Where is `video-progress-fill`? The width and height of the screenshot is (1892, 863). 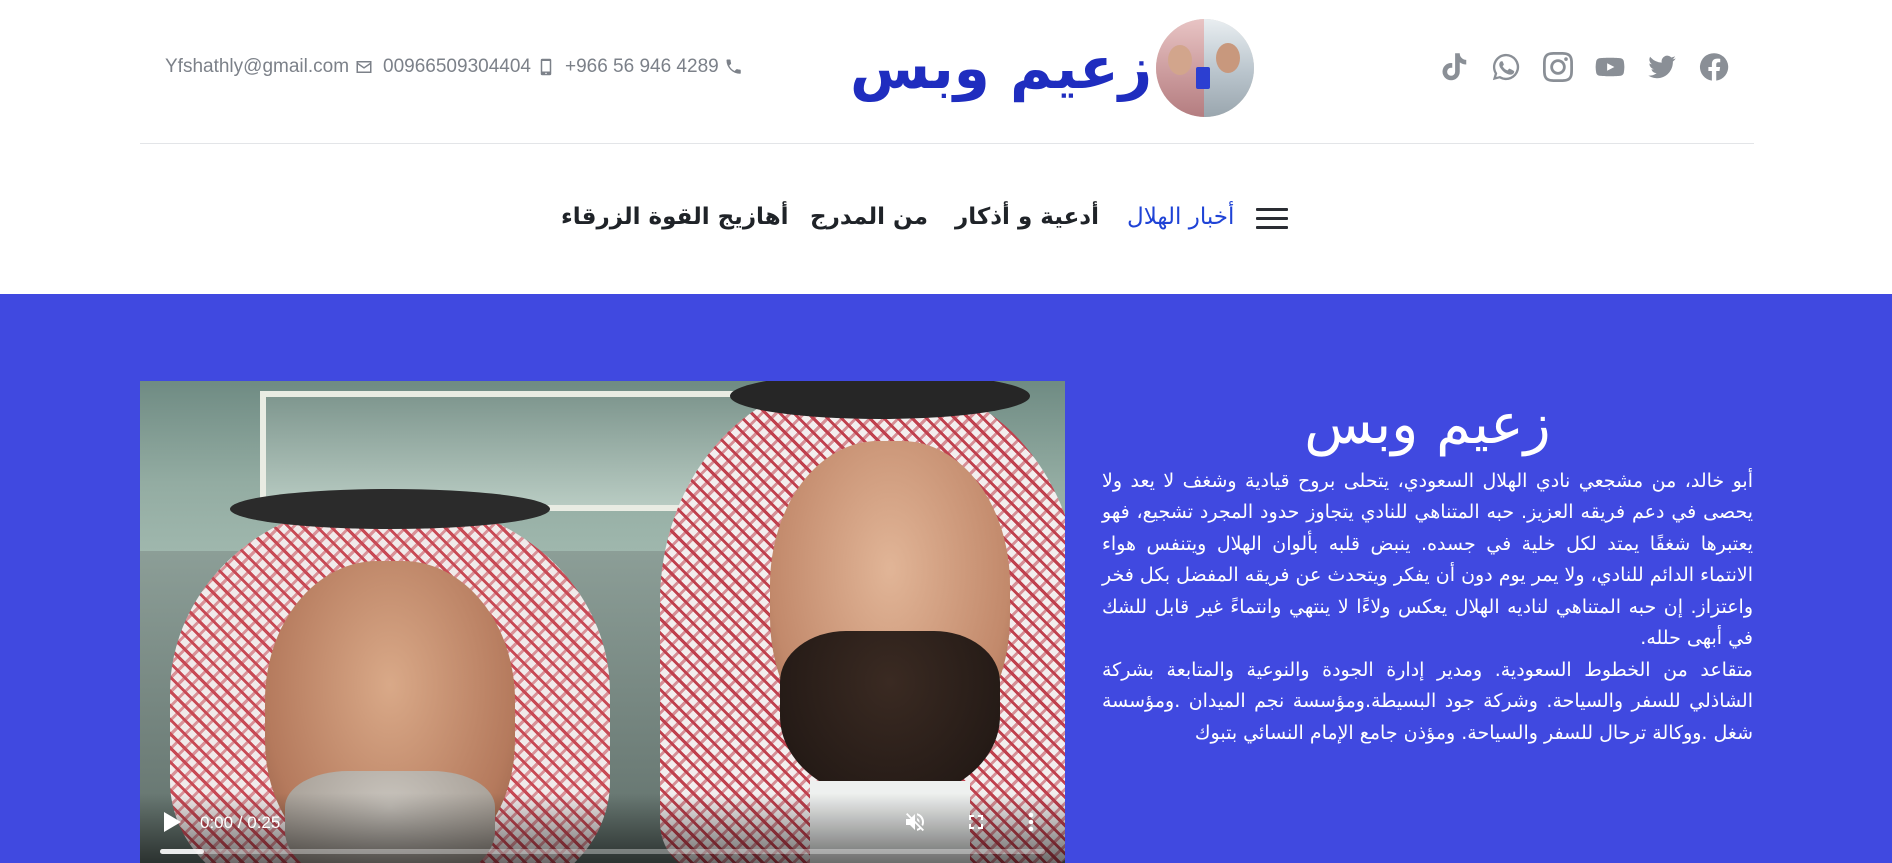 video-progress-fill is located at coordinates (182, 851).